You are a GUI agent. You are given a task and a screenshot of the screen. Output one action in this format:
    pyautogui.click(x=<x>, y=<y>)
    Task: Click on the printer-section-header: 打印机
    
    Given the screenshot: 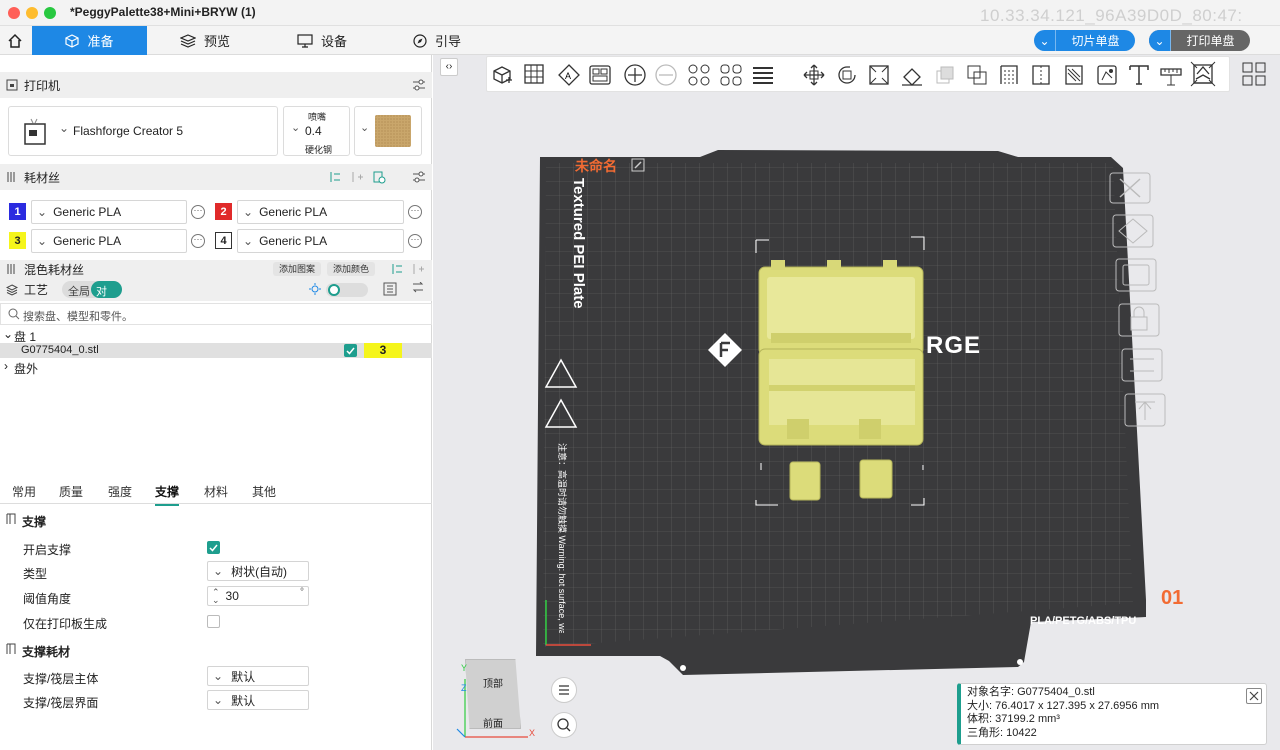 What is the action you would take?
    pyautogui.click(x=216, y=85)
    